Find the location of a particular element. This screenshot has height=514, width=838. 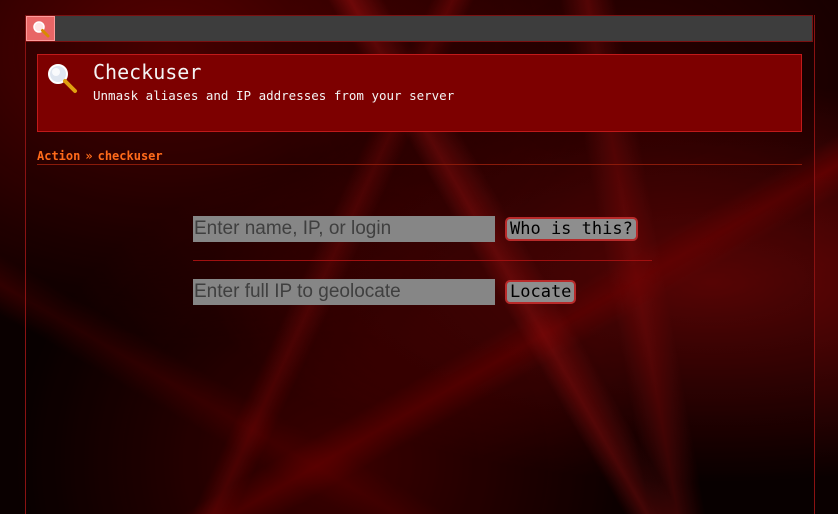

locate-button: Locate is located at coordinates (541, 292).